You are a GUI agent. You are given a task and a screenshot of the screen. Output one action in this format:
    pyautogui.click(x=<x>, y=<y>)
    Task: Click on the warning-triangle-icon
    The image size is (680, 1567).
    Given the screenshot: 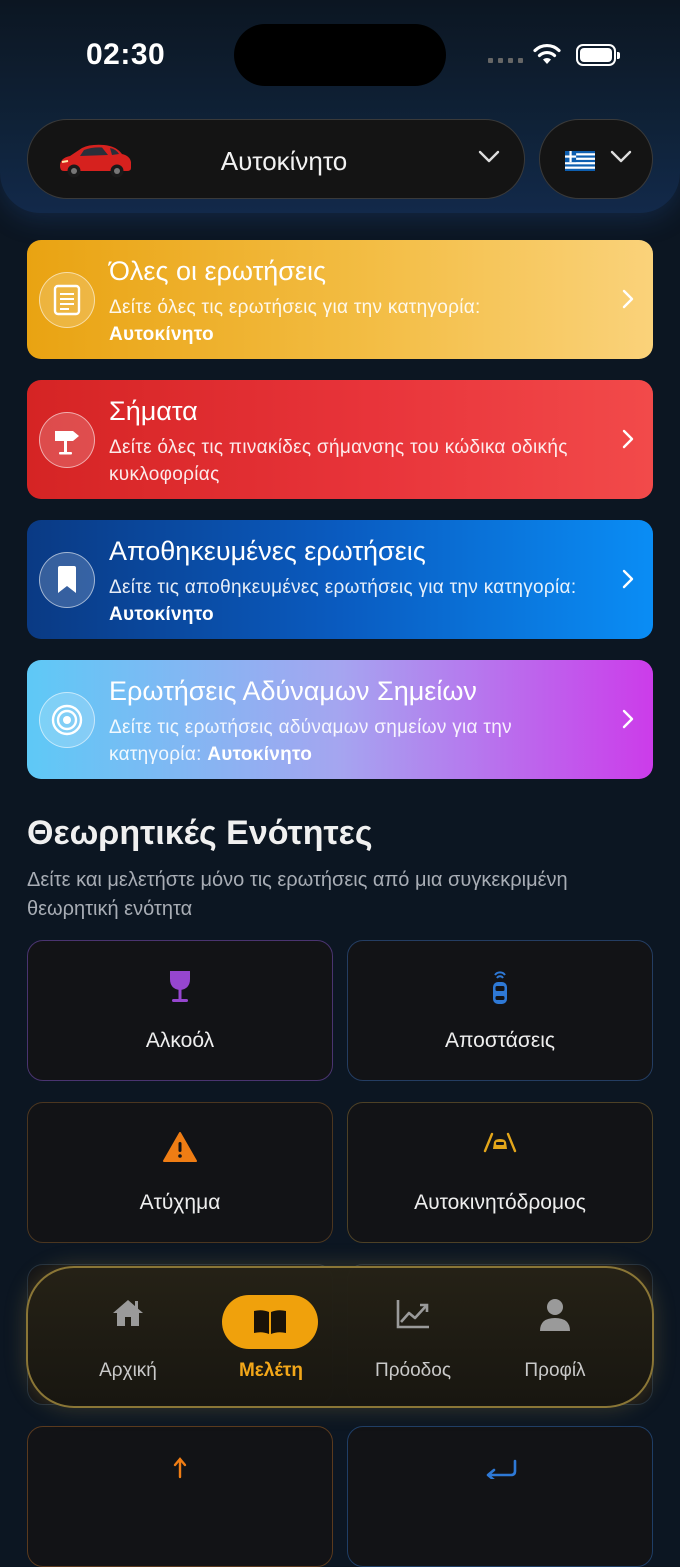 What is the action you would take?
    pyautogui.click(x=180, y=1147)
    